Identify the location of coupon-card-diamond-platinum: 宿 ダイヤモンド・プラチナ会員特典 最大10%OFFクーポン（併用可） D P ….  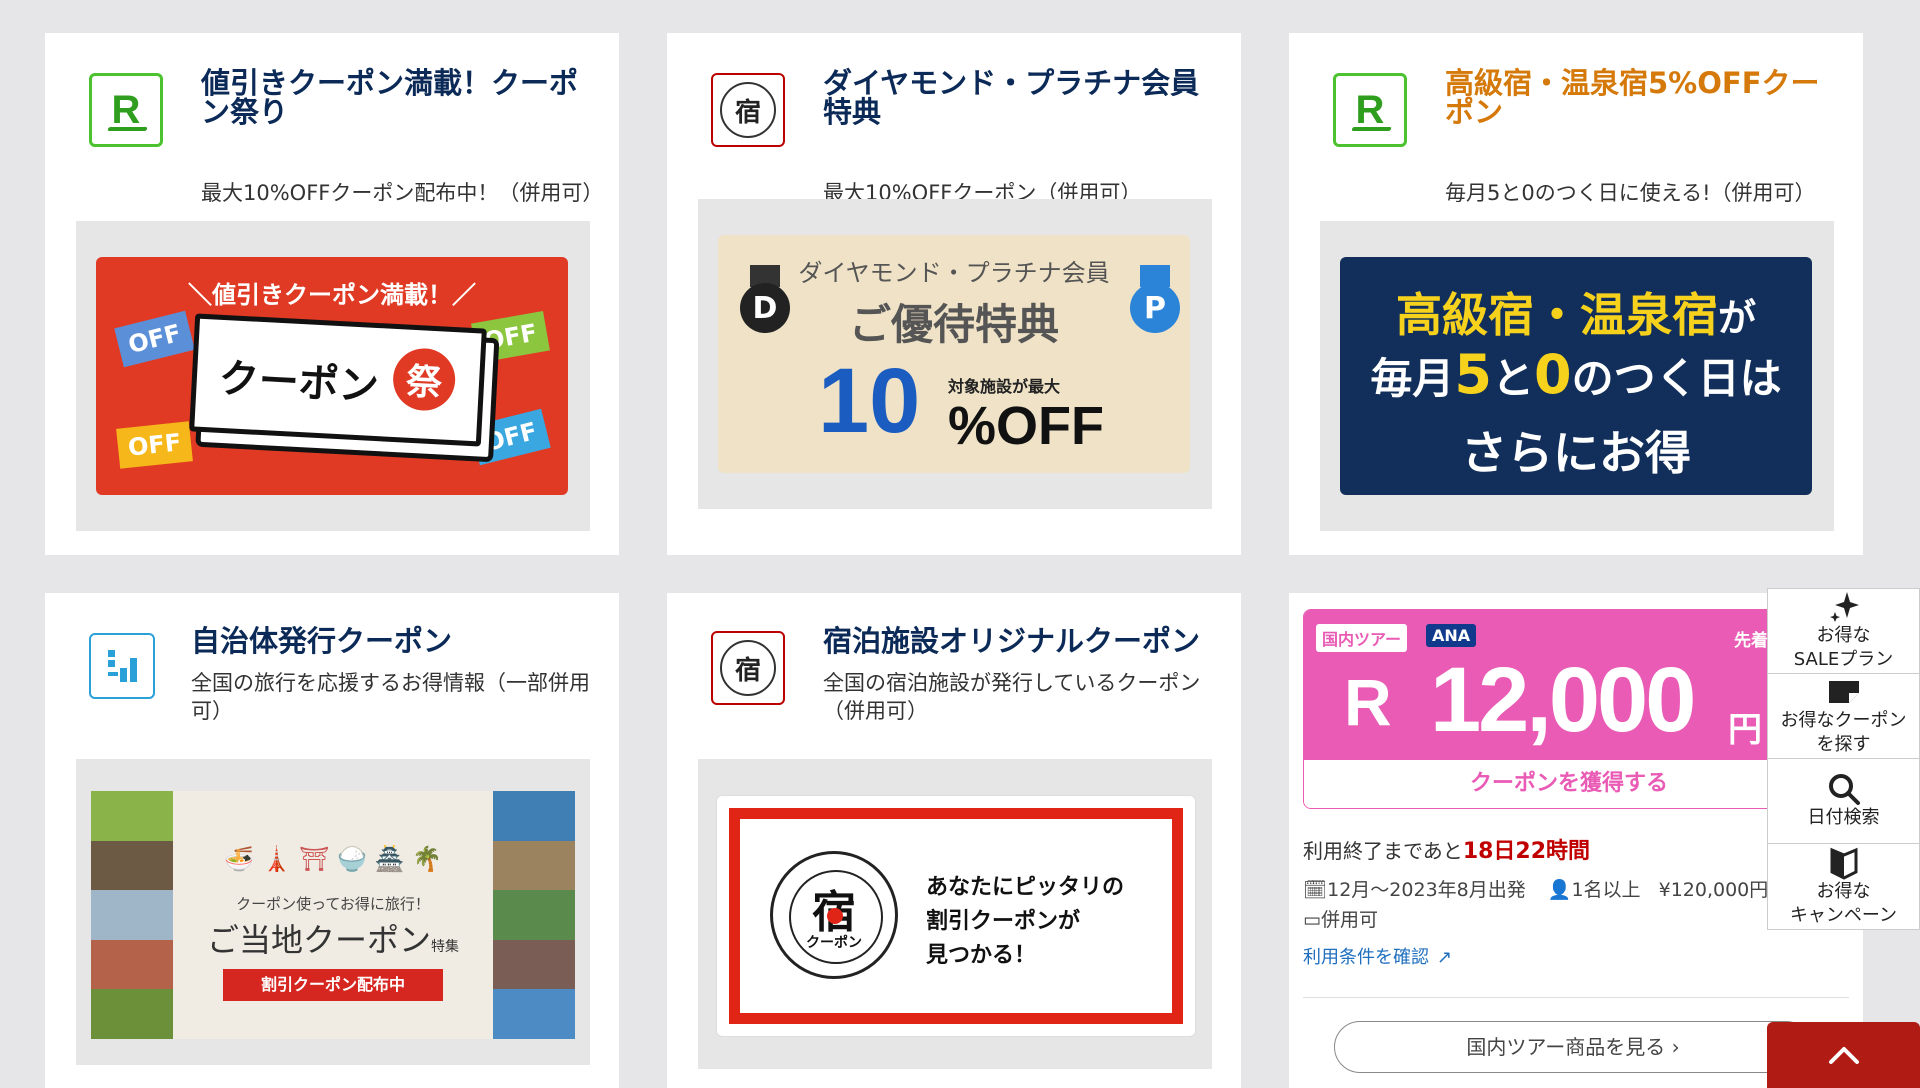
(954, 294).